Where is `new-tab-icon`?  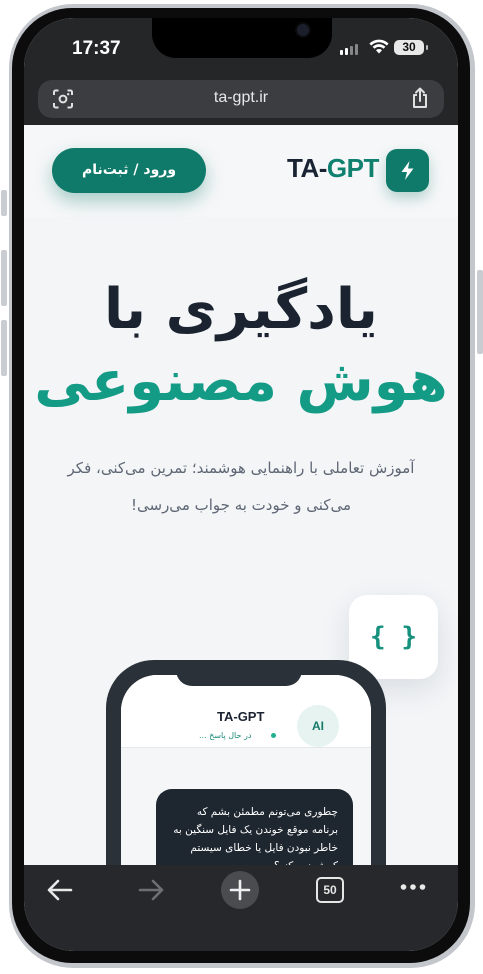
new-tab-icon is located at coordinates (240, 890).